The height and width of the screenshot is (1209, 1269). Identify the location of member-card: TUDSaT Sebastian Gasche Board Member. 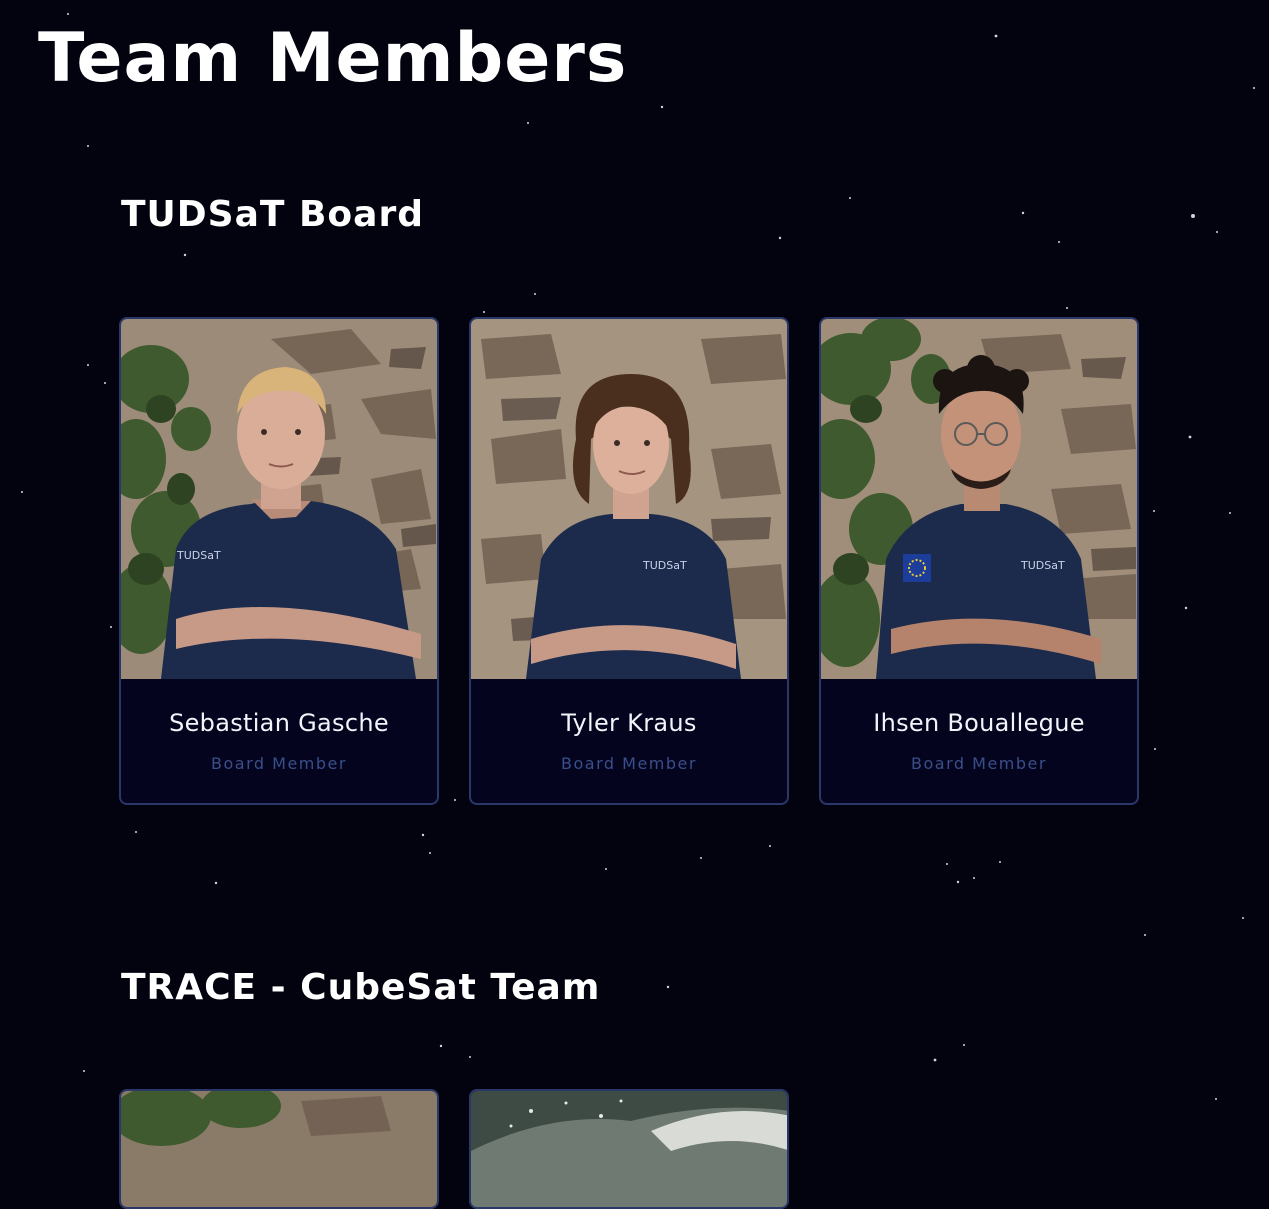
(279, 561).